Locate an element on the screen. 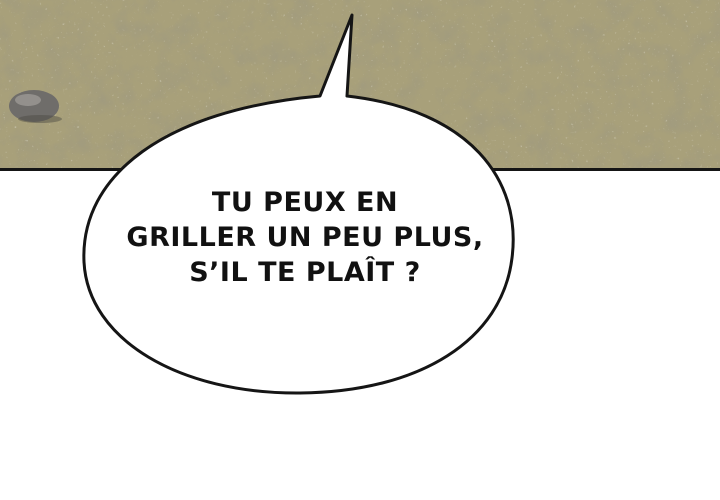 Image resolution: width=720 pixels, height=500 pixels. speech-line-3: S’IL TE PLAÎT ? is located at coordinates (305, 272).